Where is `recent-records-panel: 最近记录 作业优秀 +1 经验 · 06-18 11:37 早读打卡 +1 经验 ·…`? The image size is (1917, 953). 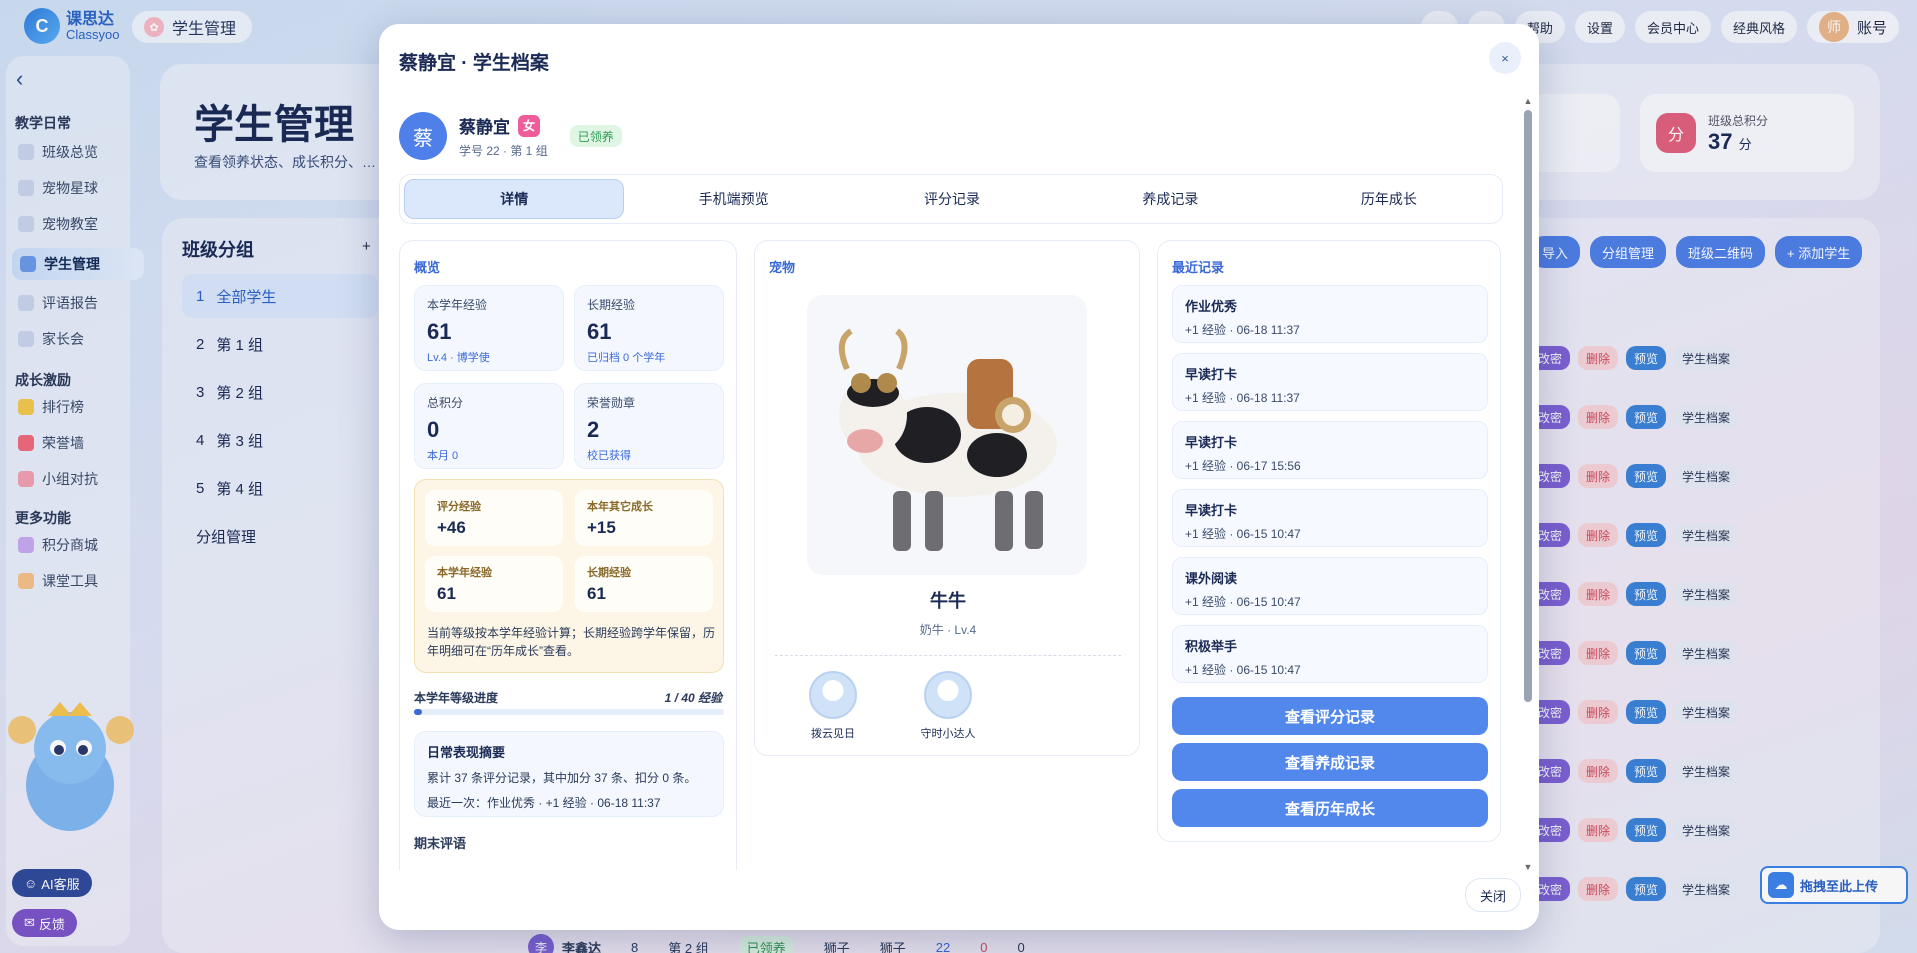 recent-records-panel: 最近记录 作业优秀 +1 经验 · 06-18 11:37 早读打卡 +1 经验 ·… is located at coordinates (1329, 541).